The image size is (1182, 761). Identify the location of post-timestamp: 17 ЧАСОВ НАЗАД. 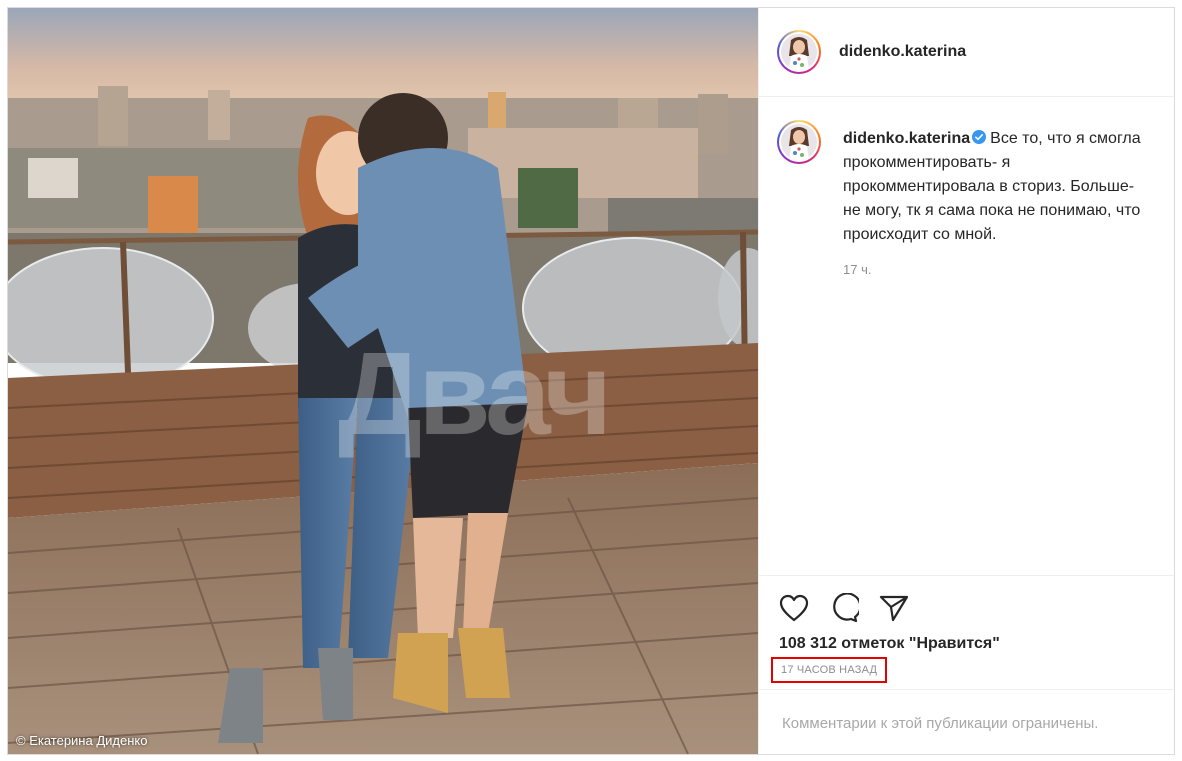
(829, 670).